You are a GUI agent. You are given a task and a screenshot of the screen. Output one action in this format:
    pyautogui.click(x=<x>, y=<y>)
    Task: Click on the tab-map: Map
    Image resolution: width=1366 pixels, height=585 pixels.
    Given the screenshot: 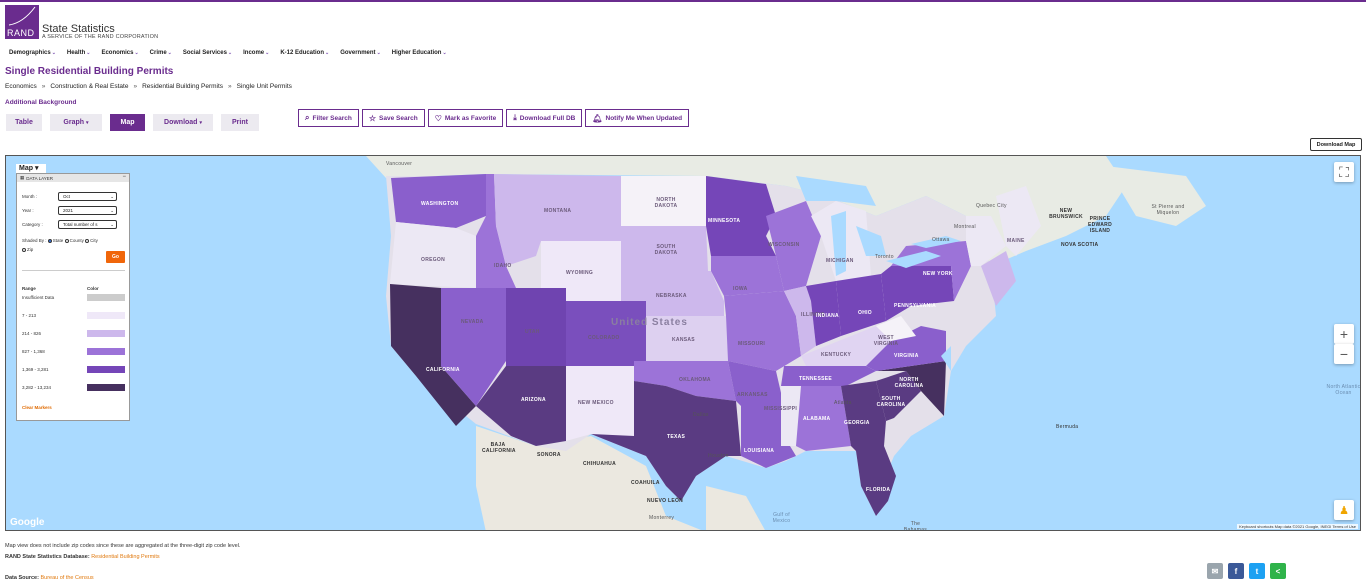 What is the action you would take?
    pyautogui.click(x=127, y=122)
    